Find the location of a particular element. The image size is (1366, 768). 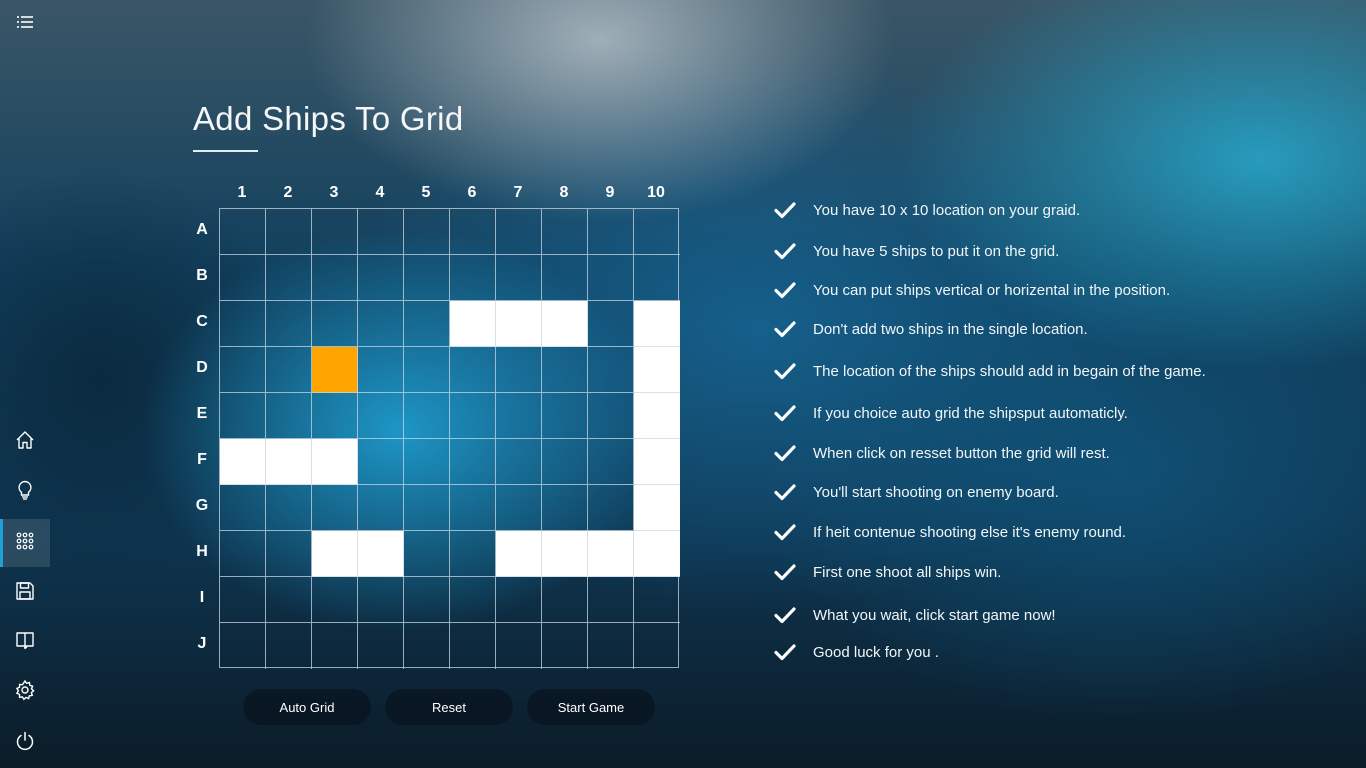

grid-cell-c9 is located at coordinates (611, 324).